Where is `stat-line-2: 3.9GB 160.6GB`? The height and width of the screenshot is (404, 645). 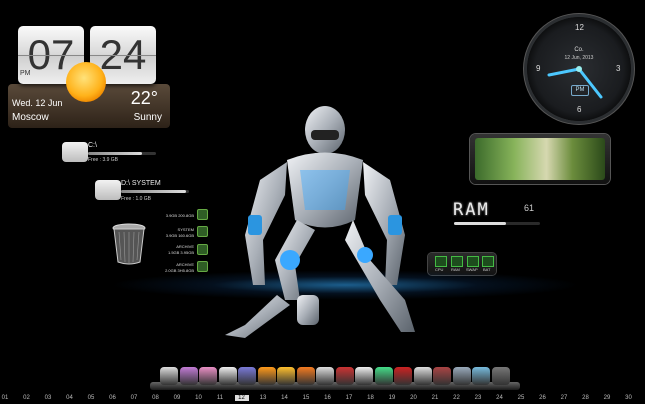 stat-line-2: 3.9GB 160.6GB is located at coordinates (179, 235).